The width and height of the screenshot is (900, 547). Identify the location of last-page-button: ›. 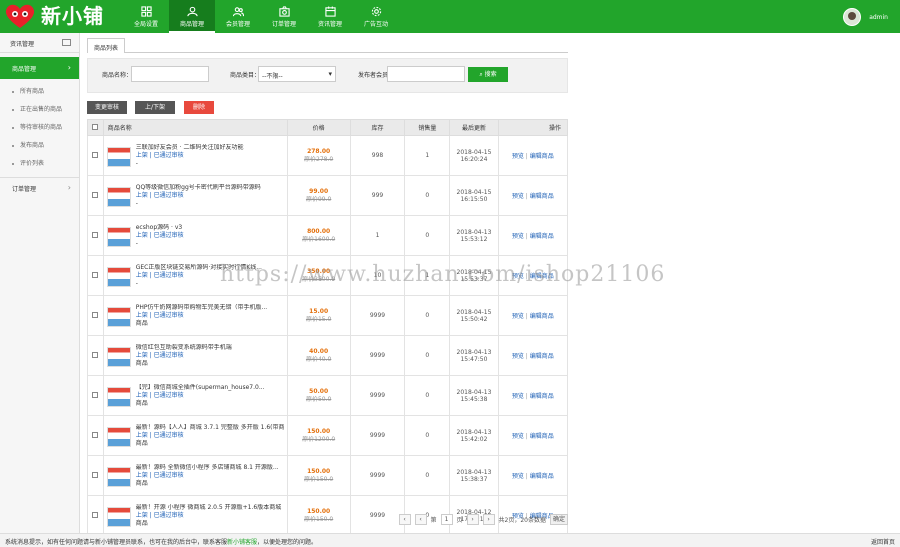
(488, 519).